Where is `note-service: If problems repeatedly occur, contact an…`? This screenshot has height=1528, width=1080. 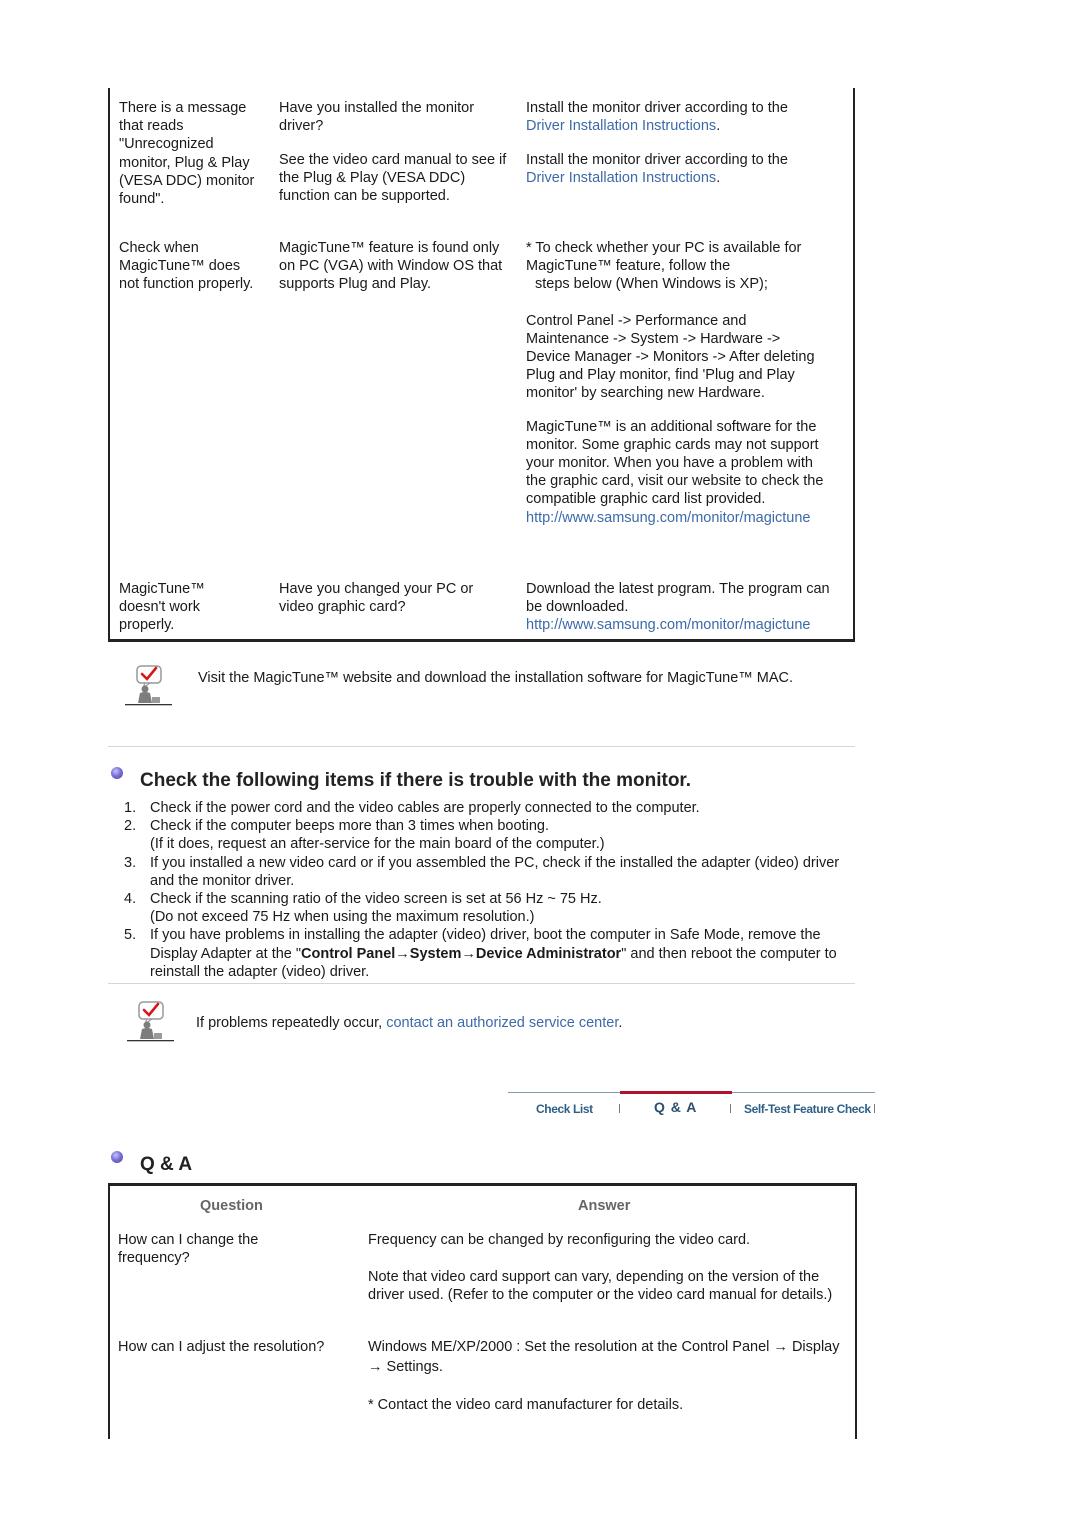 note-service: If problems repeatedly occur, contact an… is located at coordinates (409, 1023).